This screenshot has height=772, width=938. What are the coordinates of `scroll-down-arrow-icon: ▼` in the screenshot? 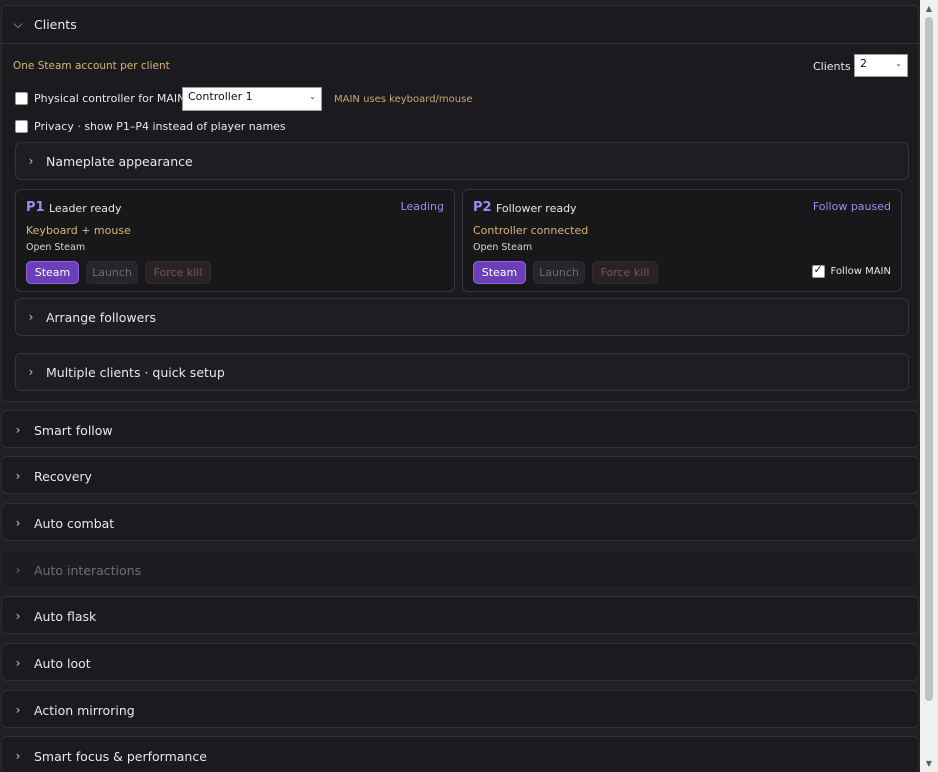 It's located at (929, 763).